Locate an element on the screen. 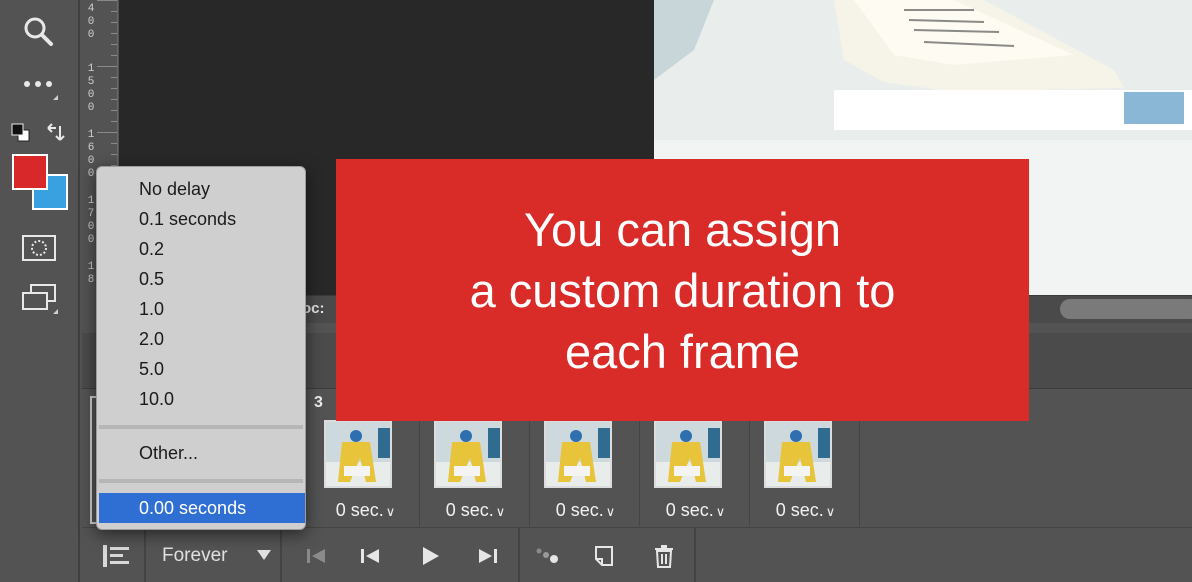 This screenshot has height=582, width=1192. frame-number: 3 is located at coordinates (318, 402).